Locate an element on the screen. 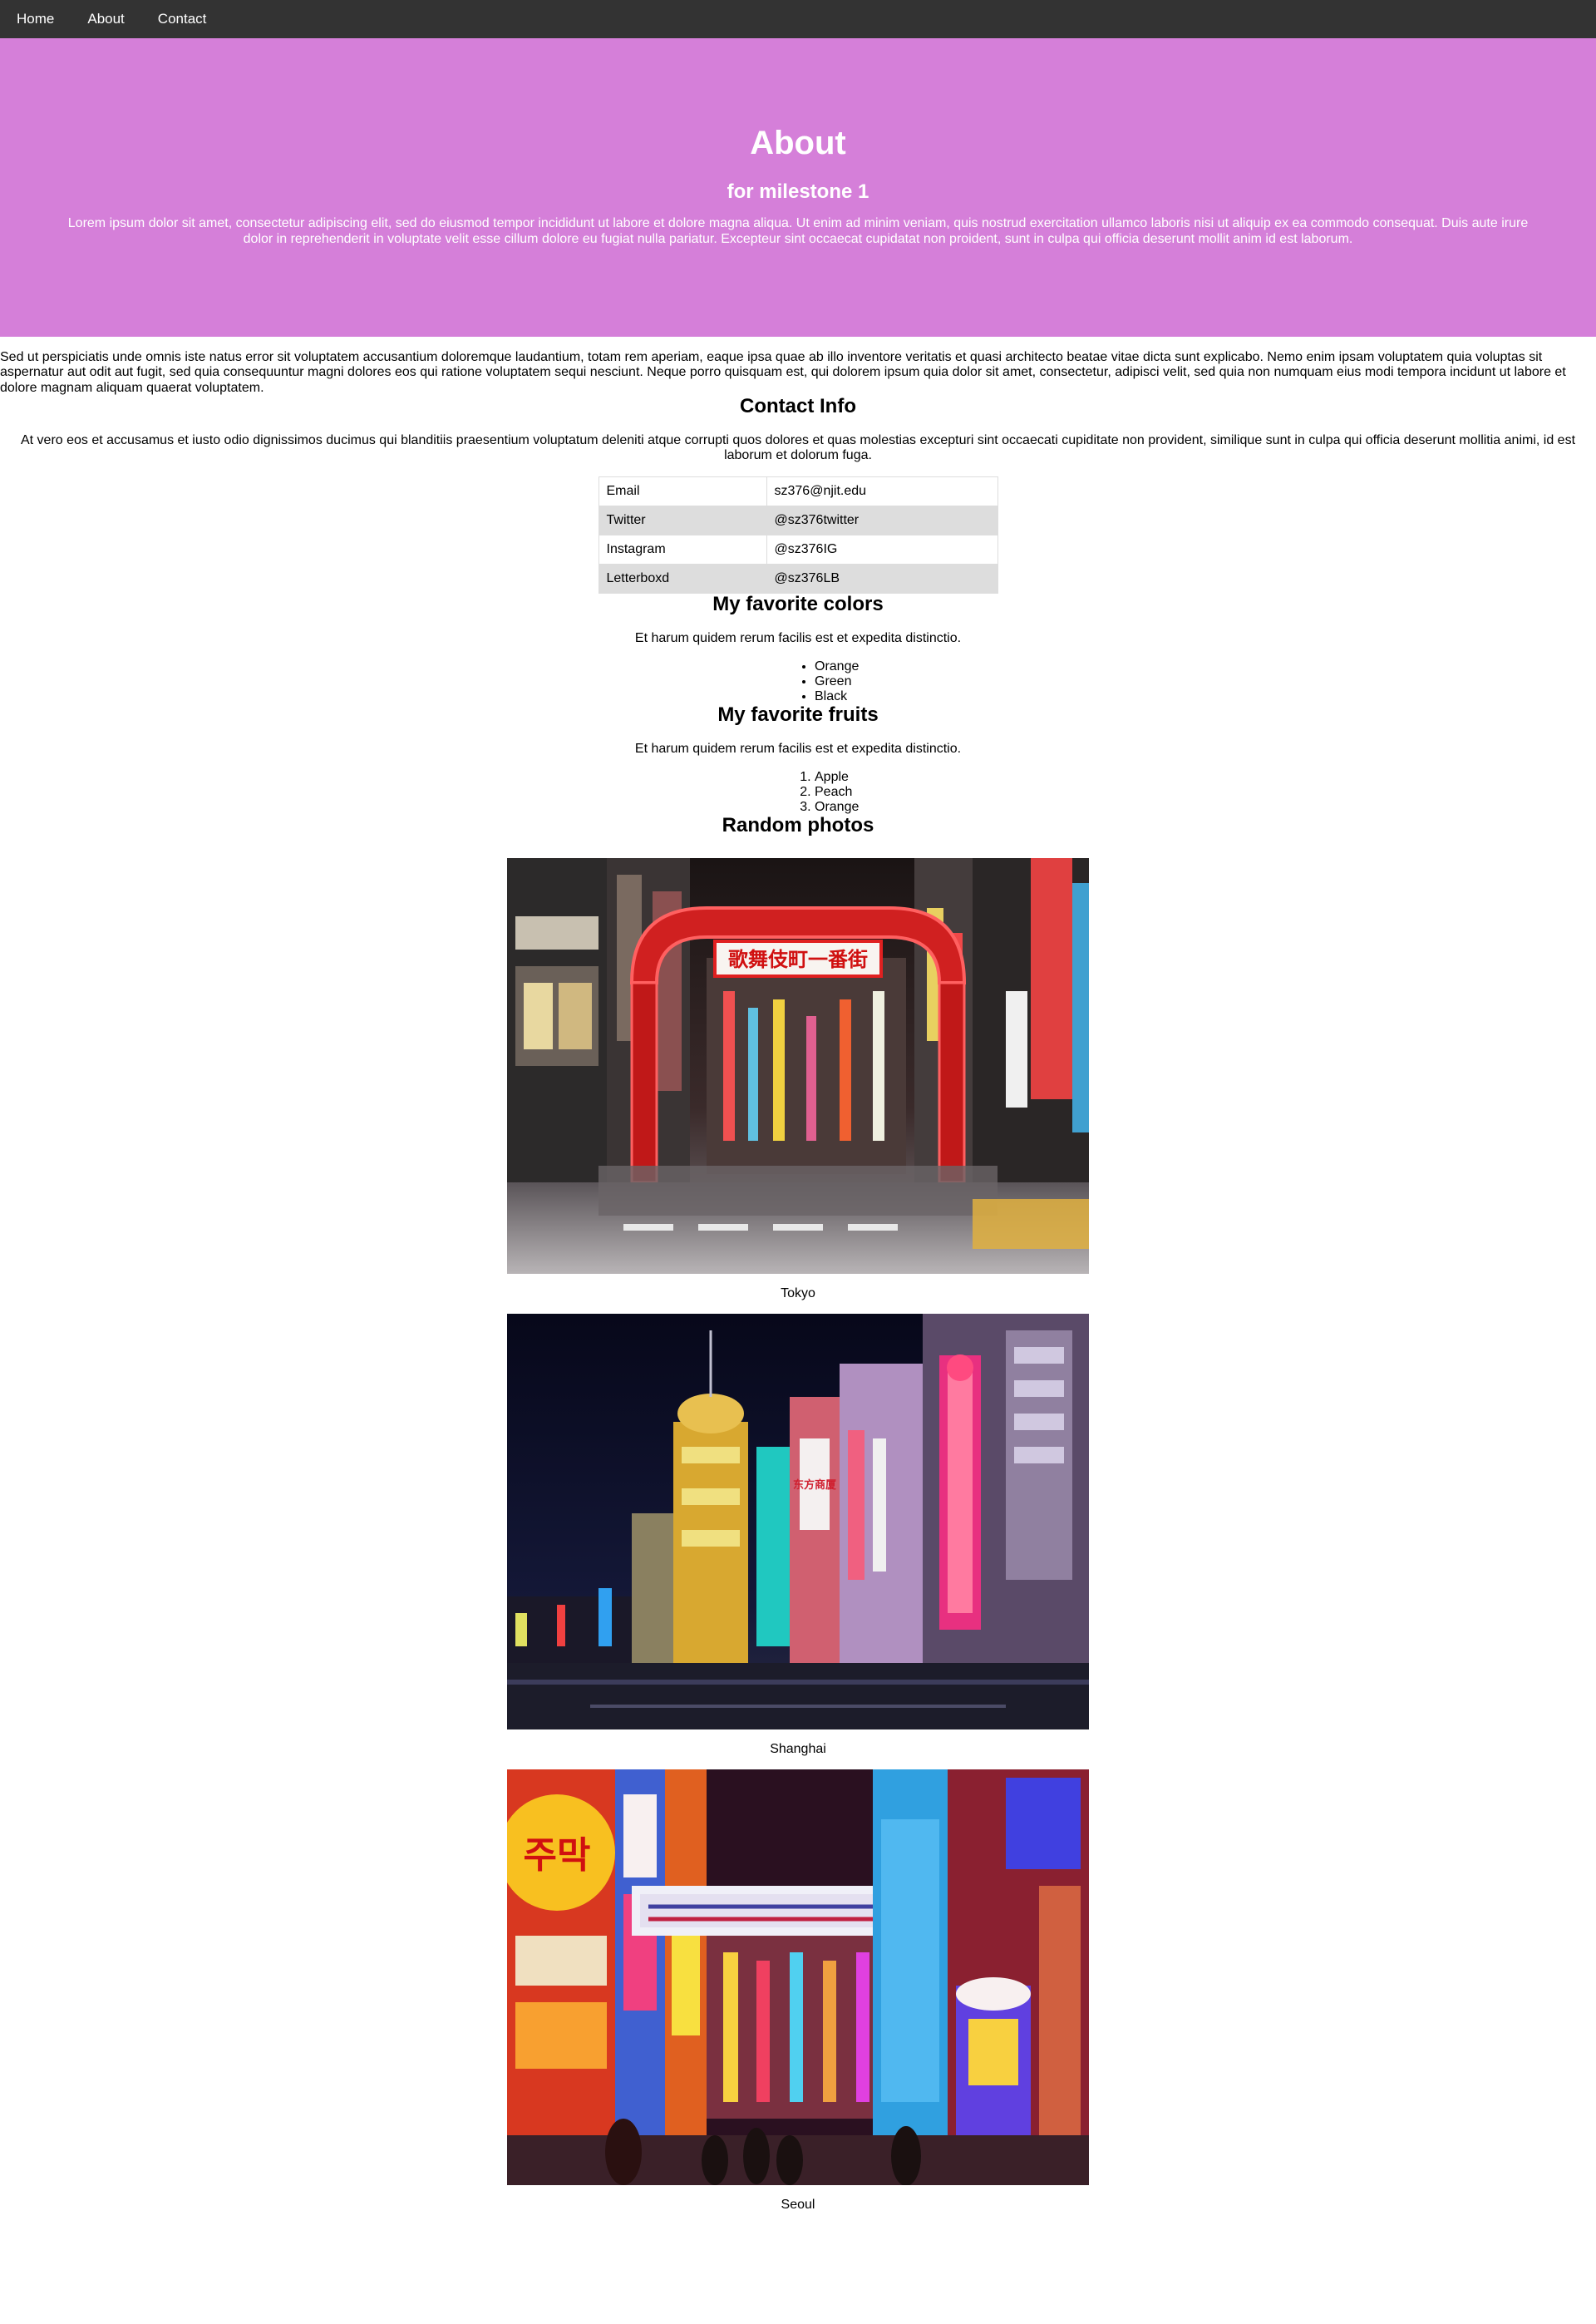  contact-label-instagram: Instagram is located at coordinates (682, 550).